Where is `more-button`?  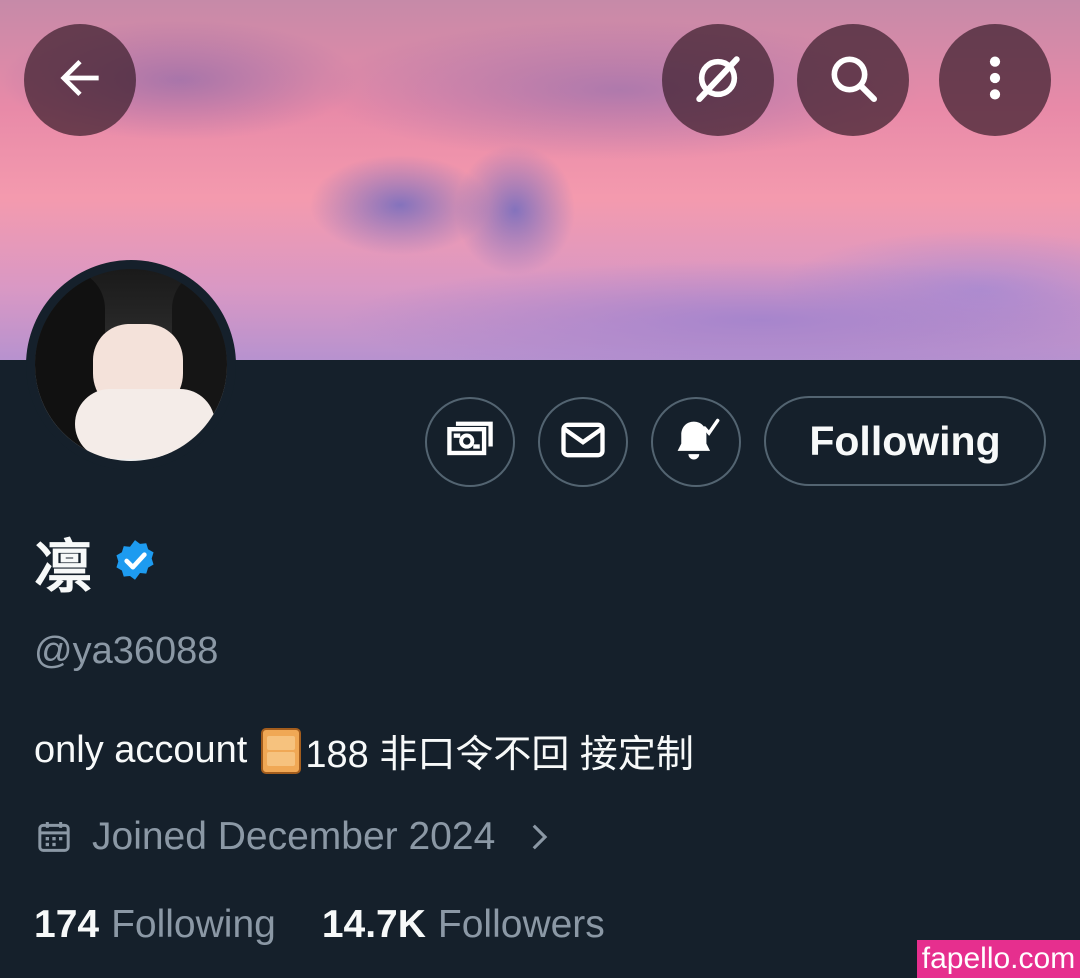
more-button is located at coordinates (995, 80).